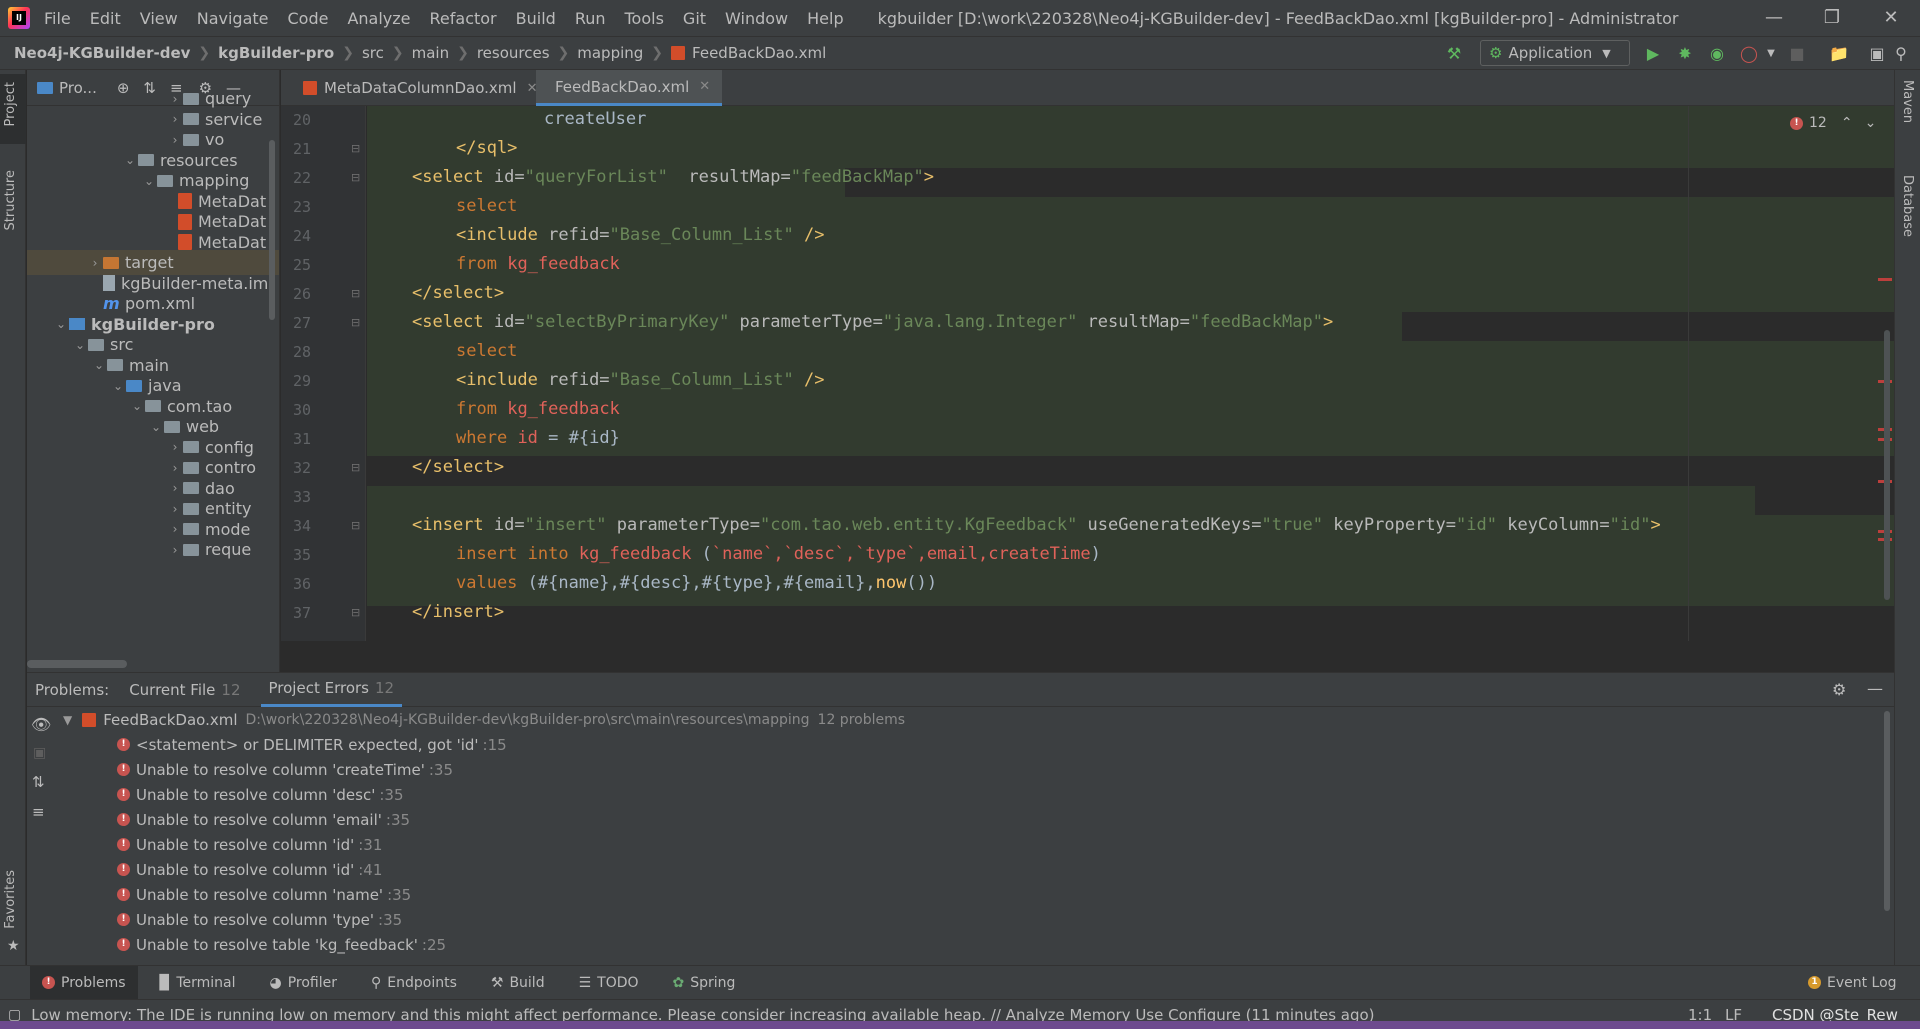  I want to click on favorites-tool-tab: Favorites, so click(10, 899).